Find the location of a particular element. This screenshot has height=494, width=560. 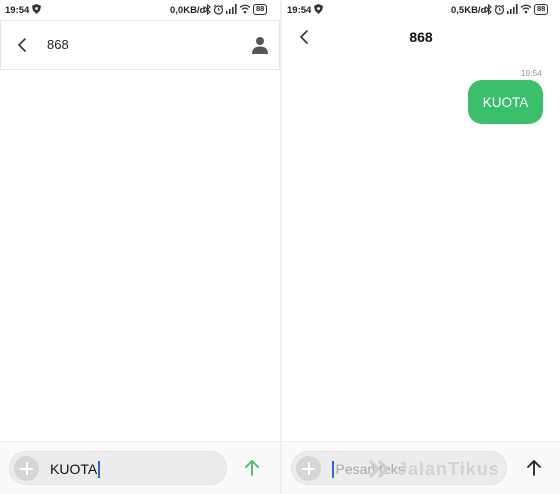

recipient-field: 868 is located at coordinates (58, 44).